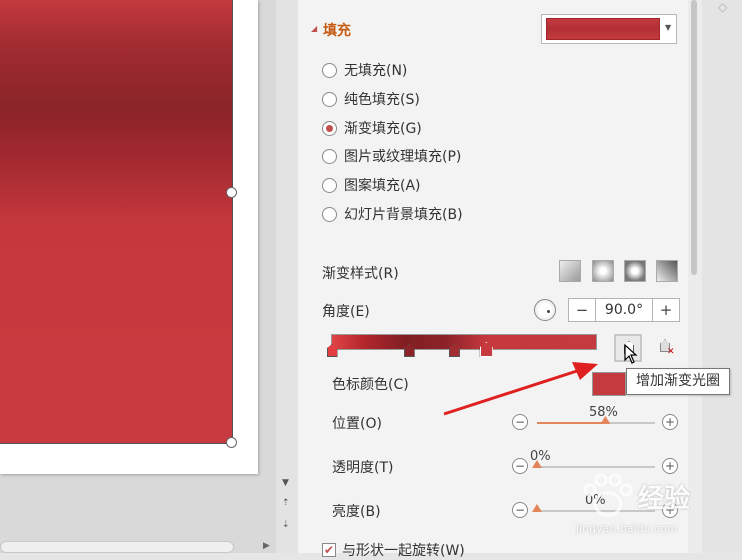 The height and width of the screenshot is (560, 742). Describe the element at coordinates (664, 499) in the screenshot. I see `watermark-brand: 经验` at that location.